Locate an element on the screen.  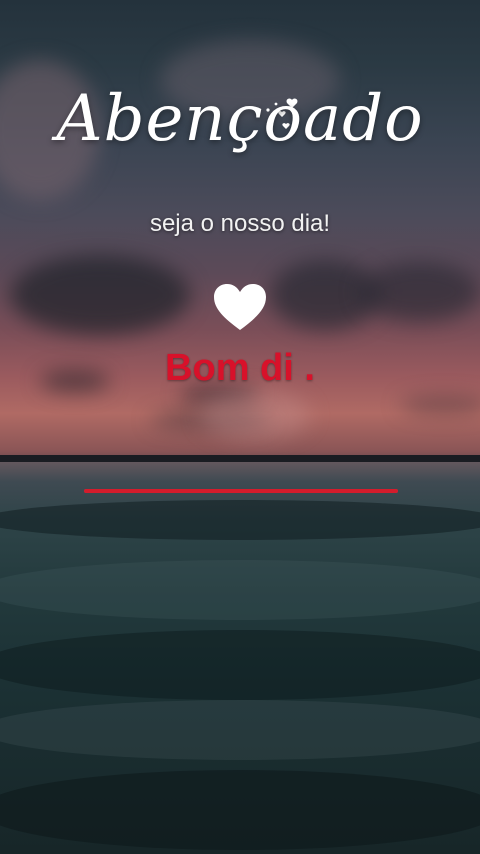
sun-glow is located at coordinates (255, 415).